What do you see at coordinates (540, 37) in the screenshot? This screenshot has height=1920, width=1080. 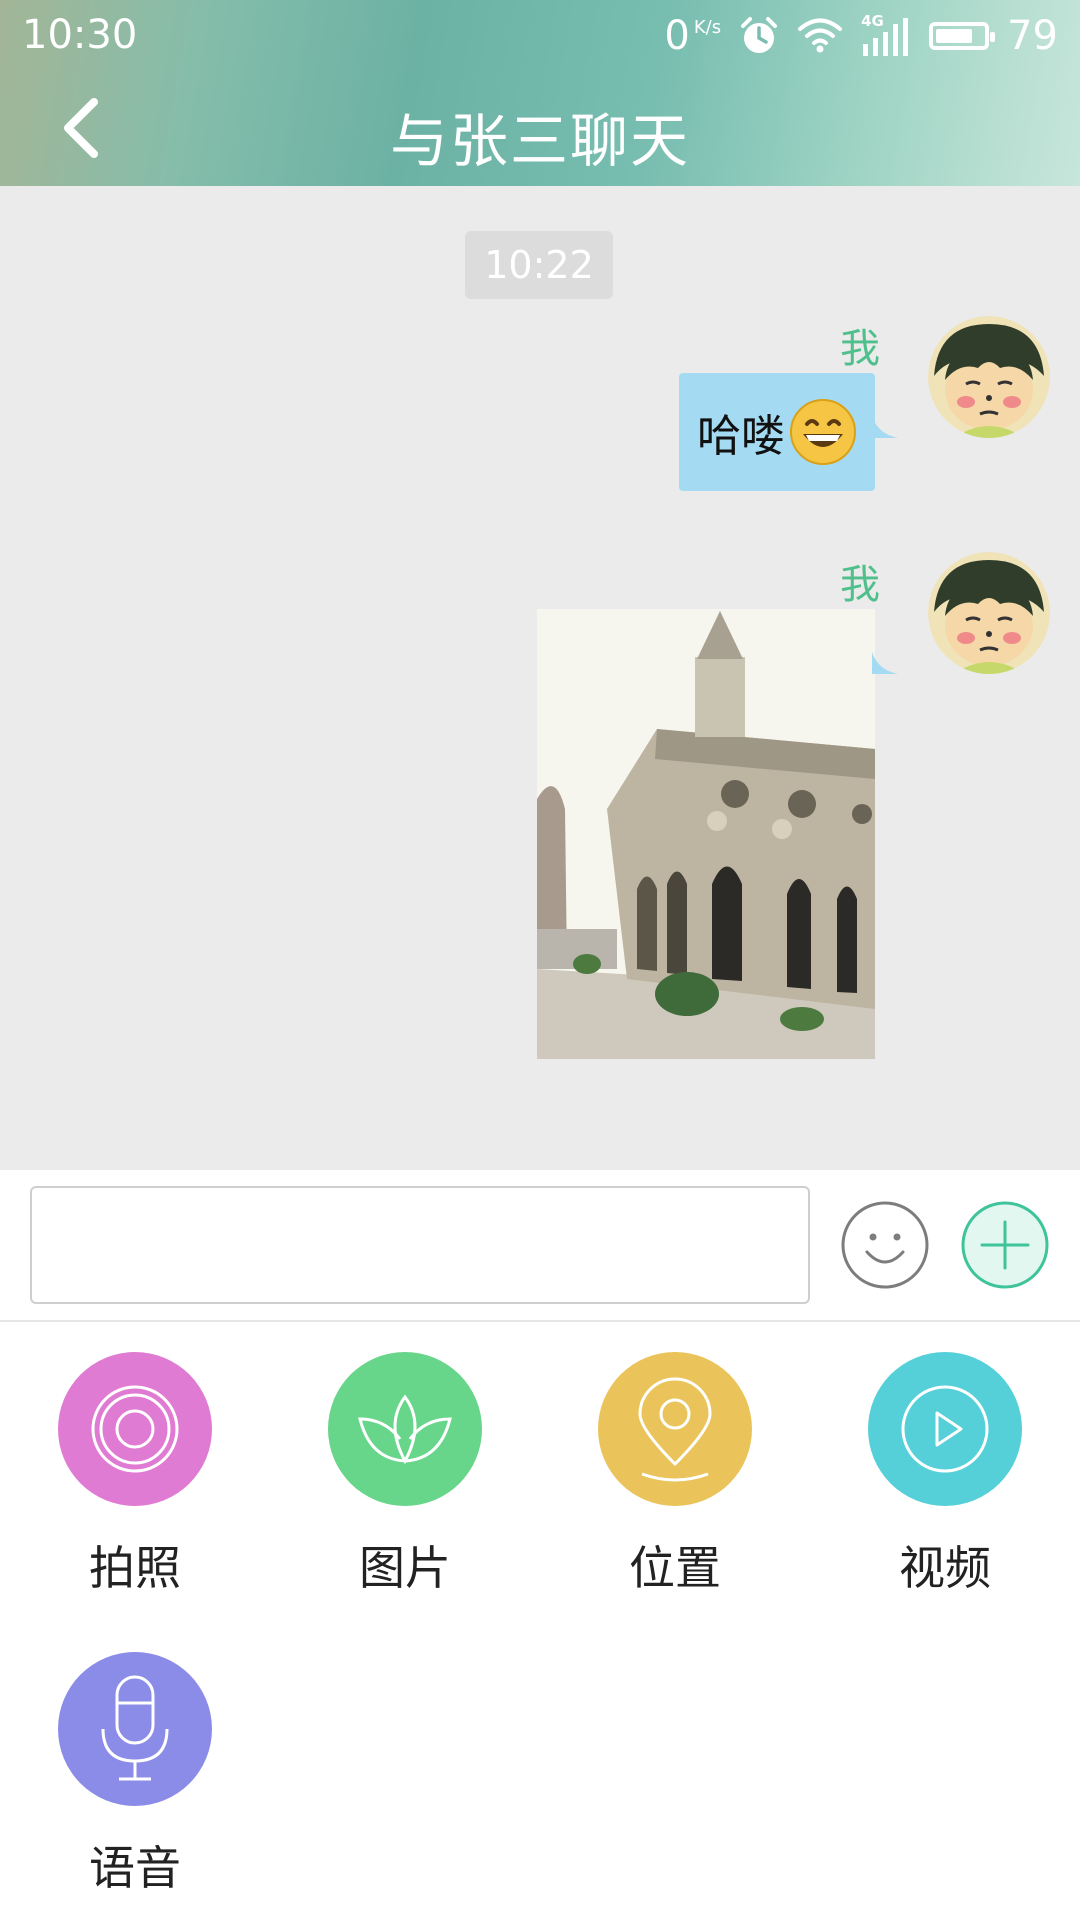 I see `status-bar: 10:30 0 K/s 4G 79` at bounding box center [540, 37].